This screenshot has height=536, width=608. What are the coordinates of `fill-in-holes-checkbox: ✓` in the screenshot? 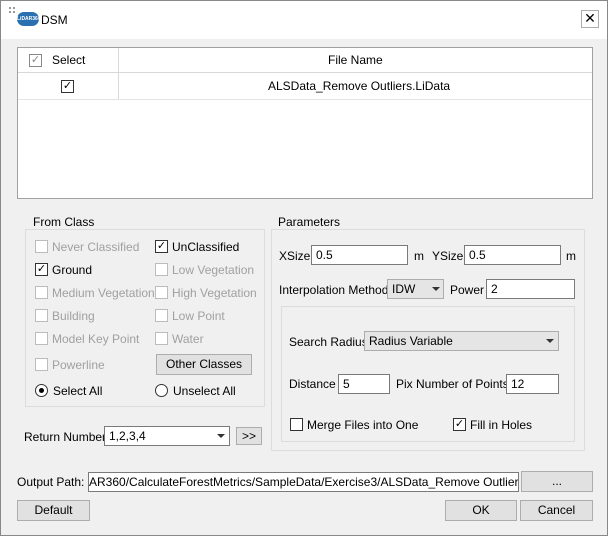 It's located at (459, 424).